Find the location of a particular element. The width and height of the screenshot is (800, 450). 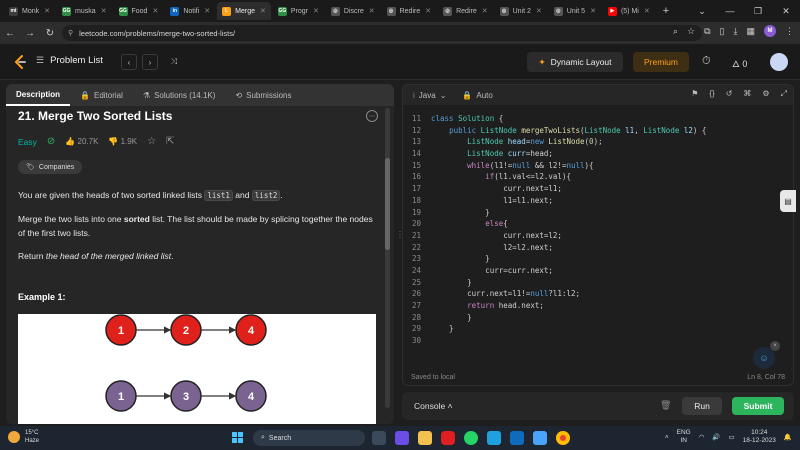

whatsapp-icon is located at coordinates (471, 438).